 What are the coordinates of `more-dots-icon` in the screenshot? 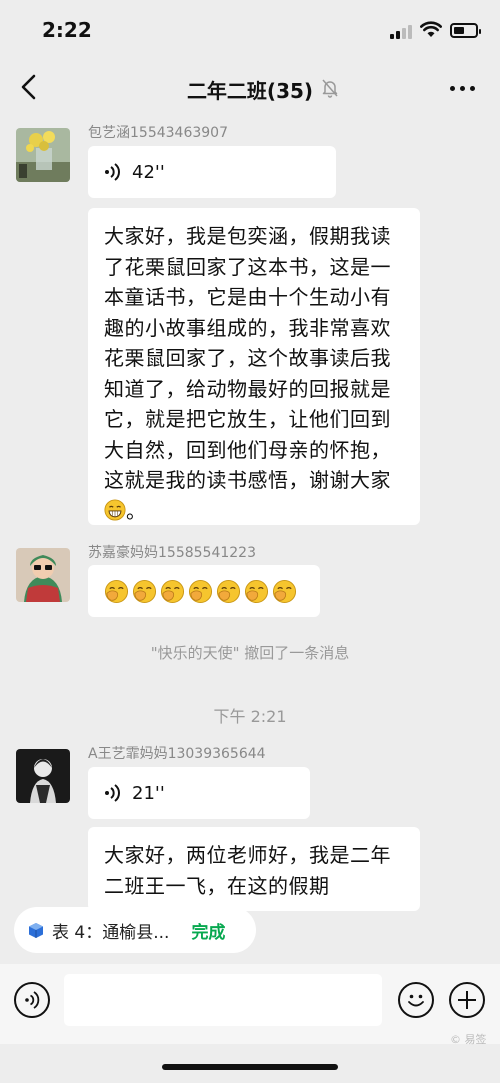 It's located at (463, 89).